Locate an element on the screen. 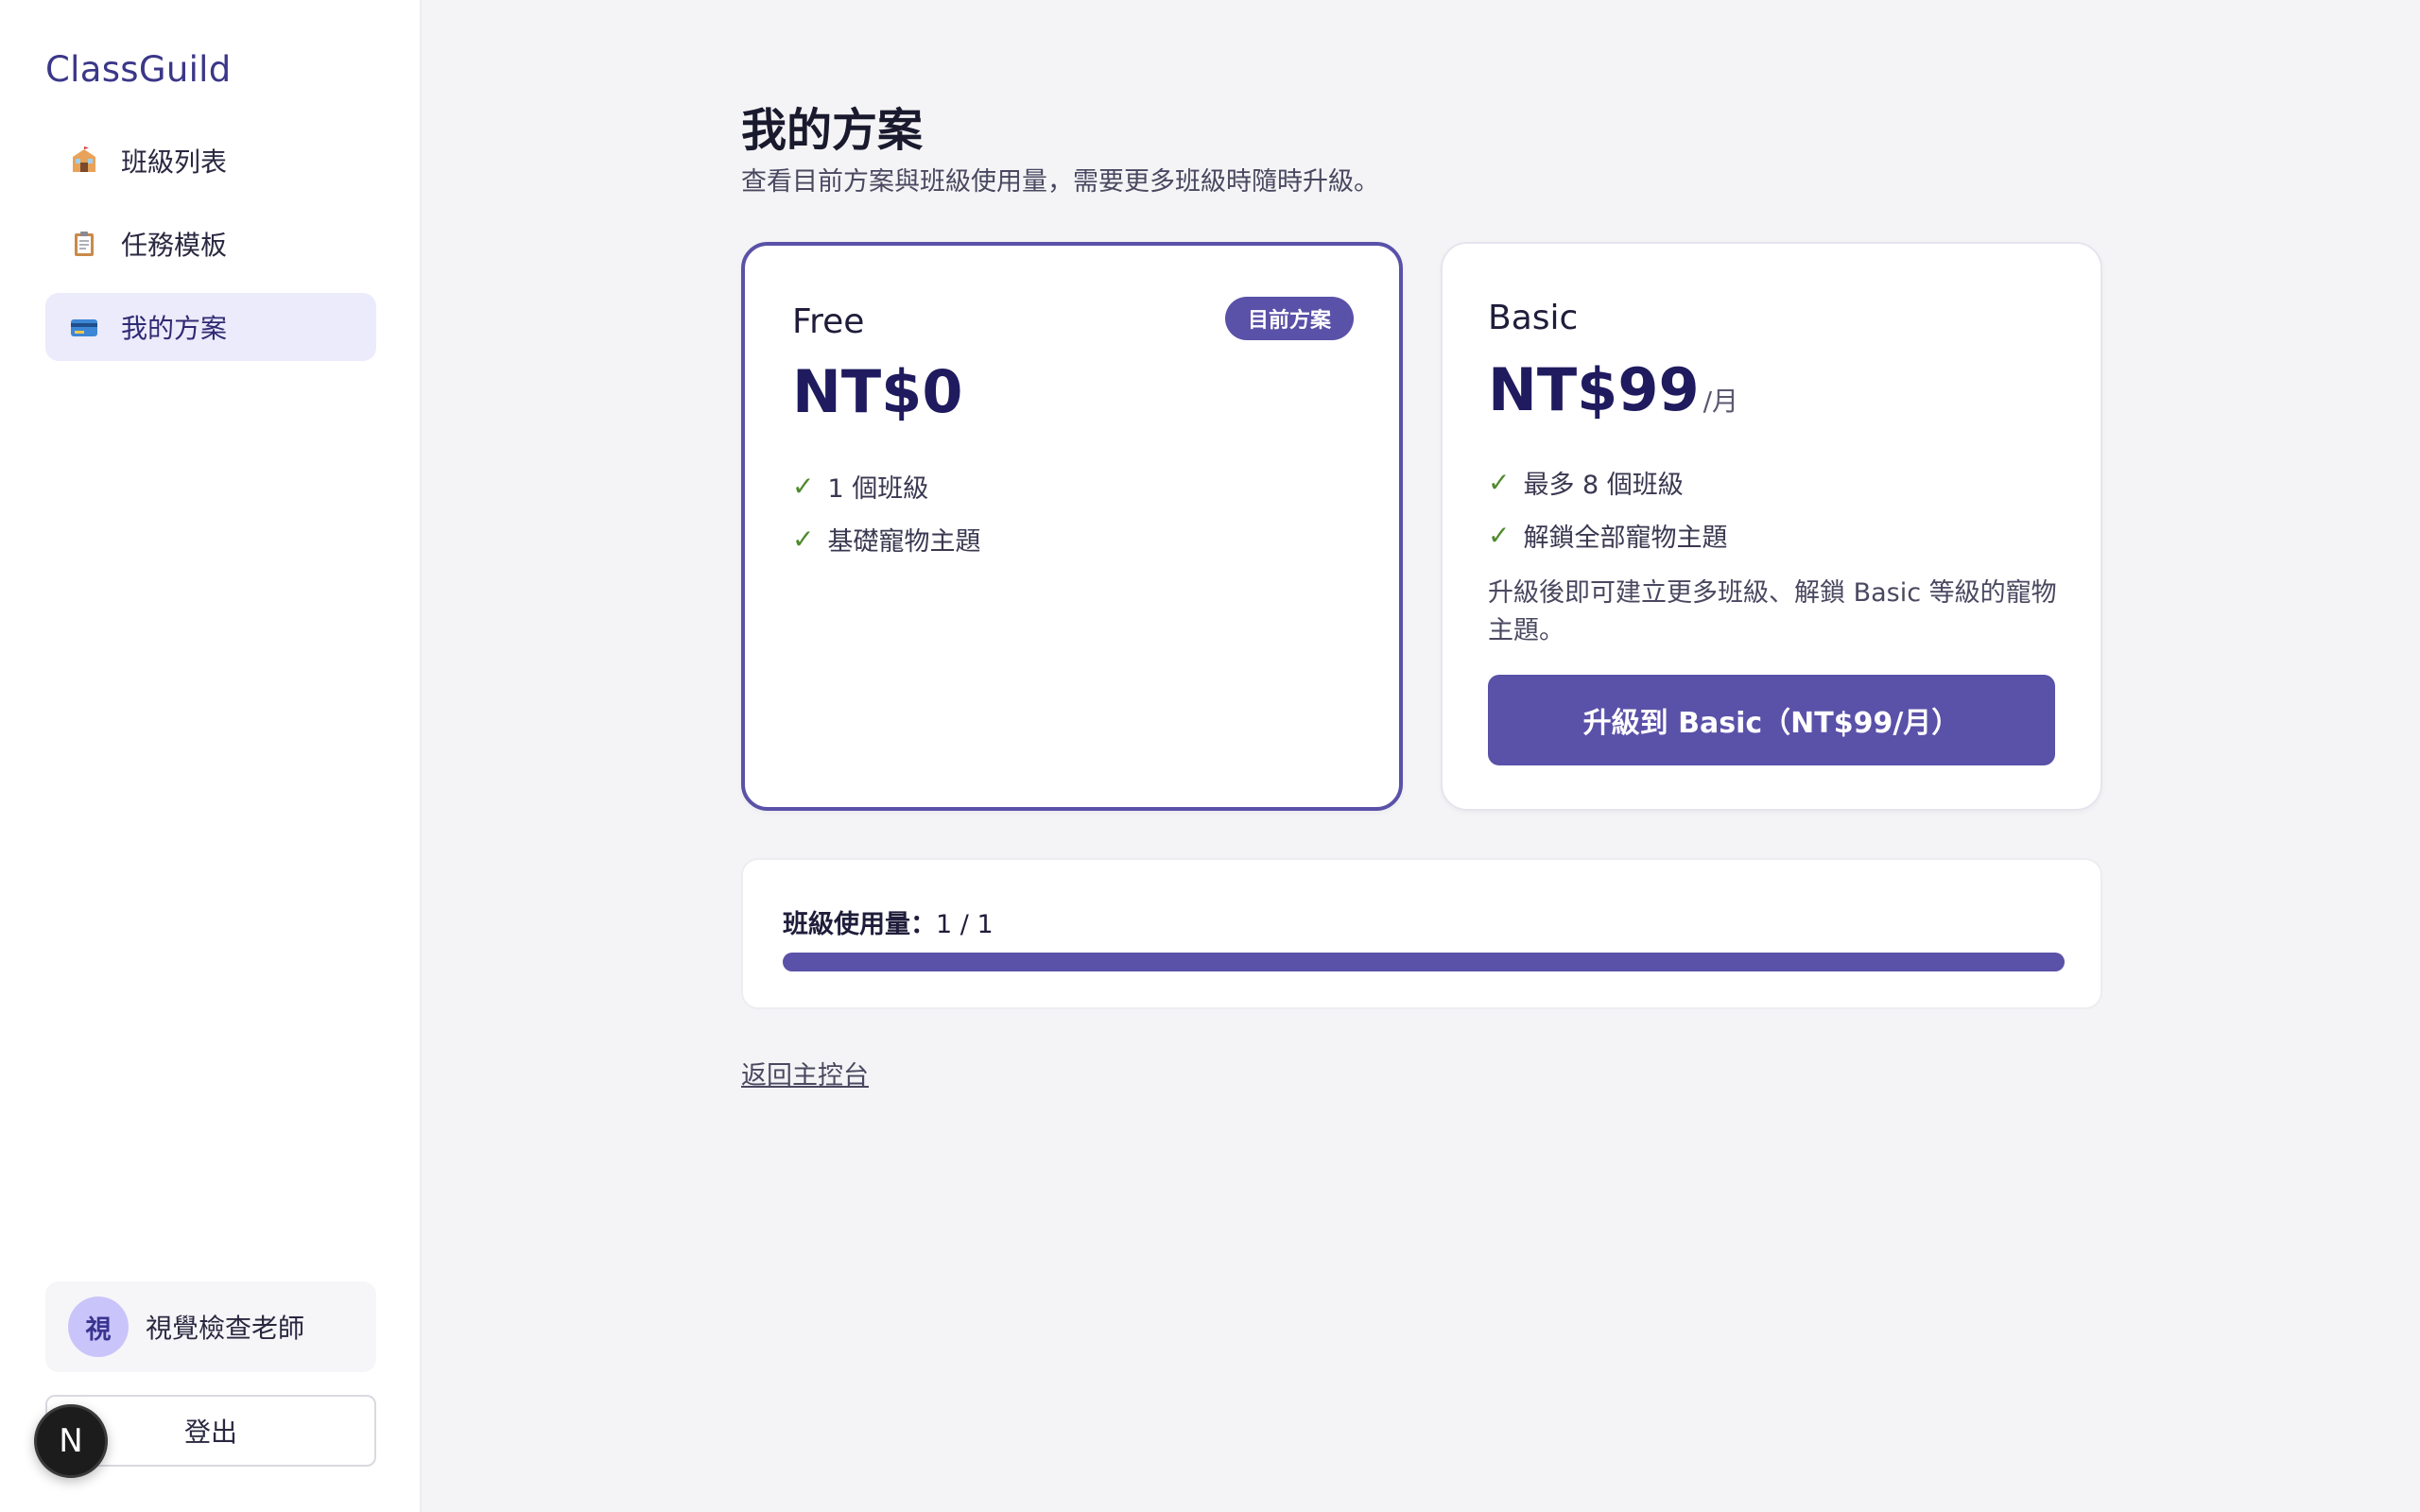 This screenshot has width=2420, height=1512. feature-item: ✓ 基礎寵物主題 is located at coordinates (886, 538).